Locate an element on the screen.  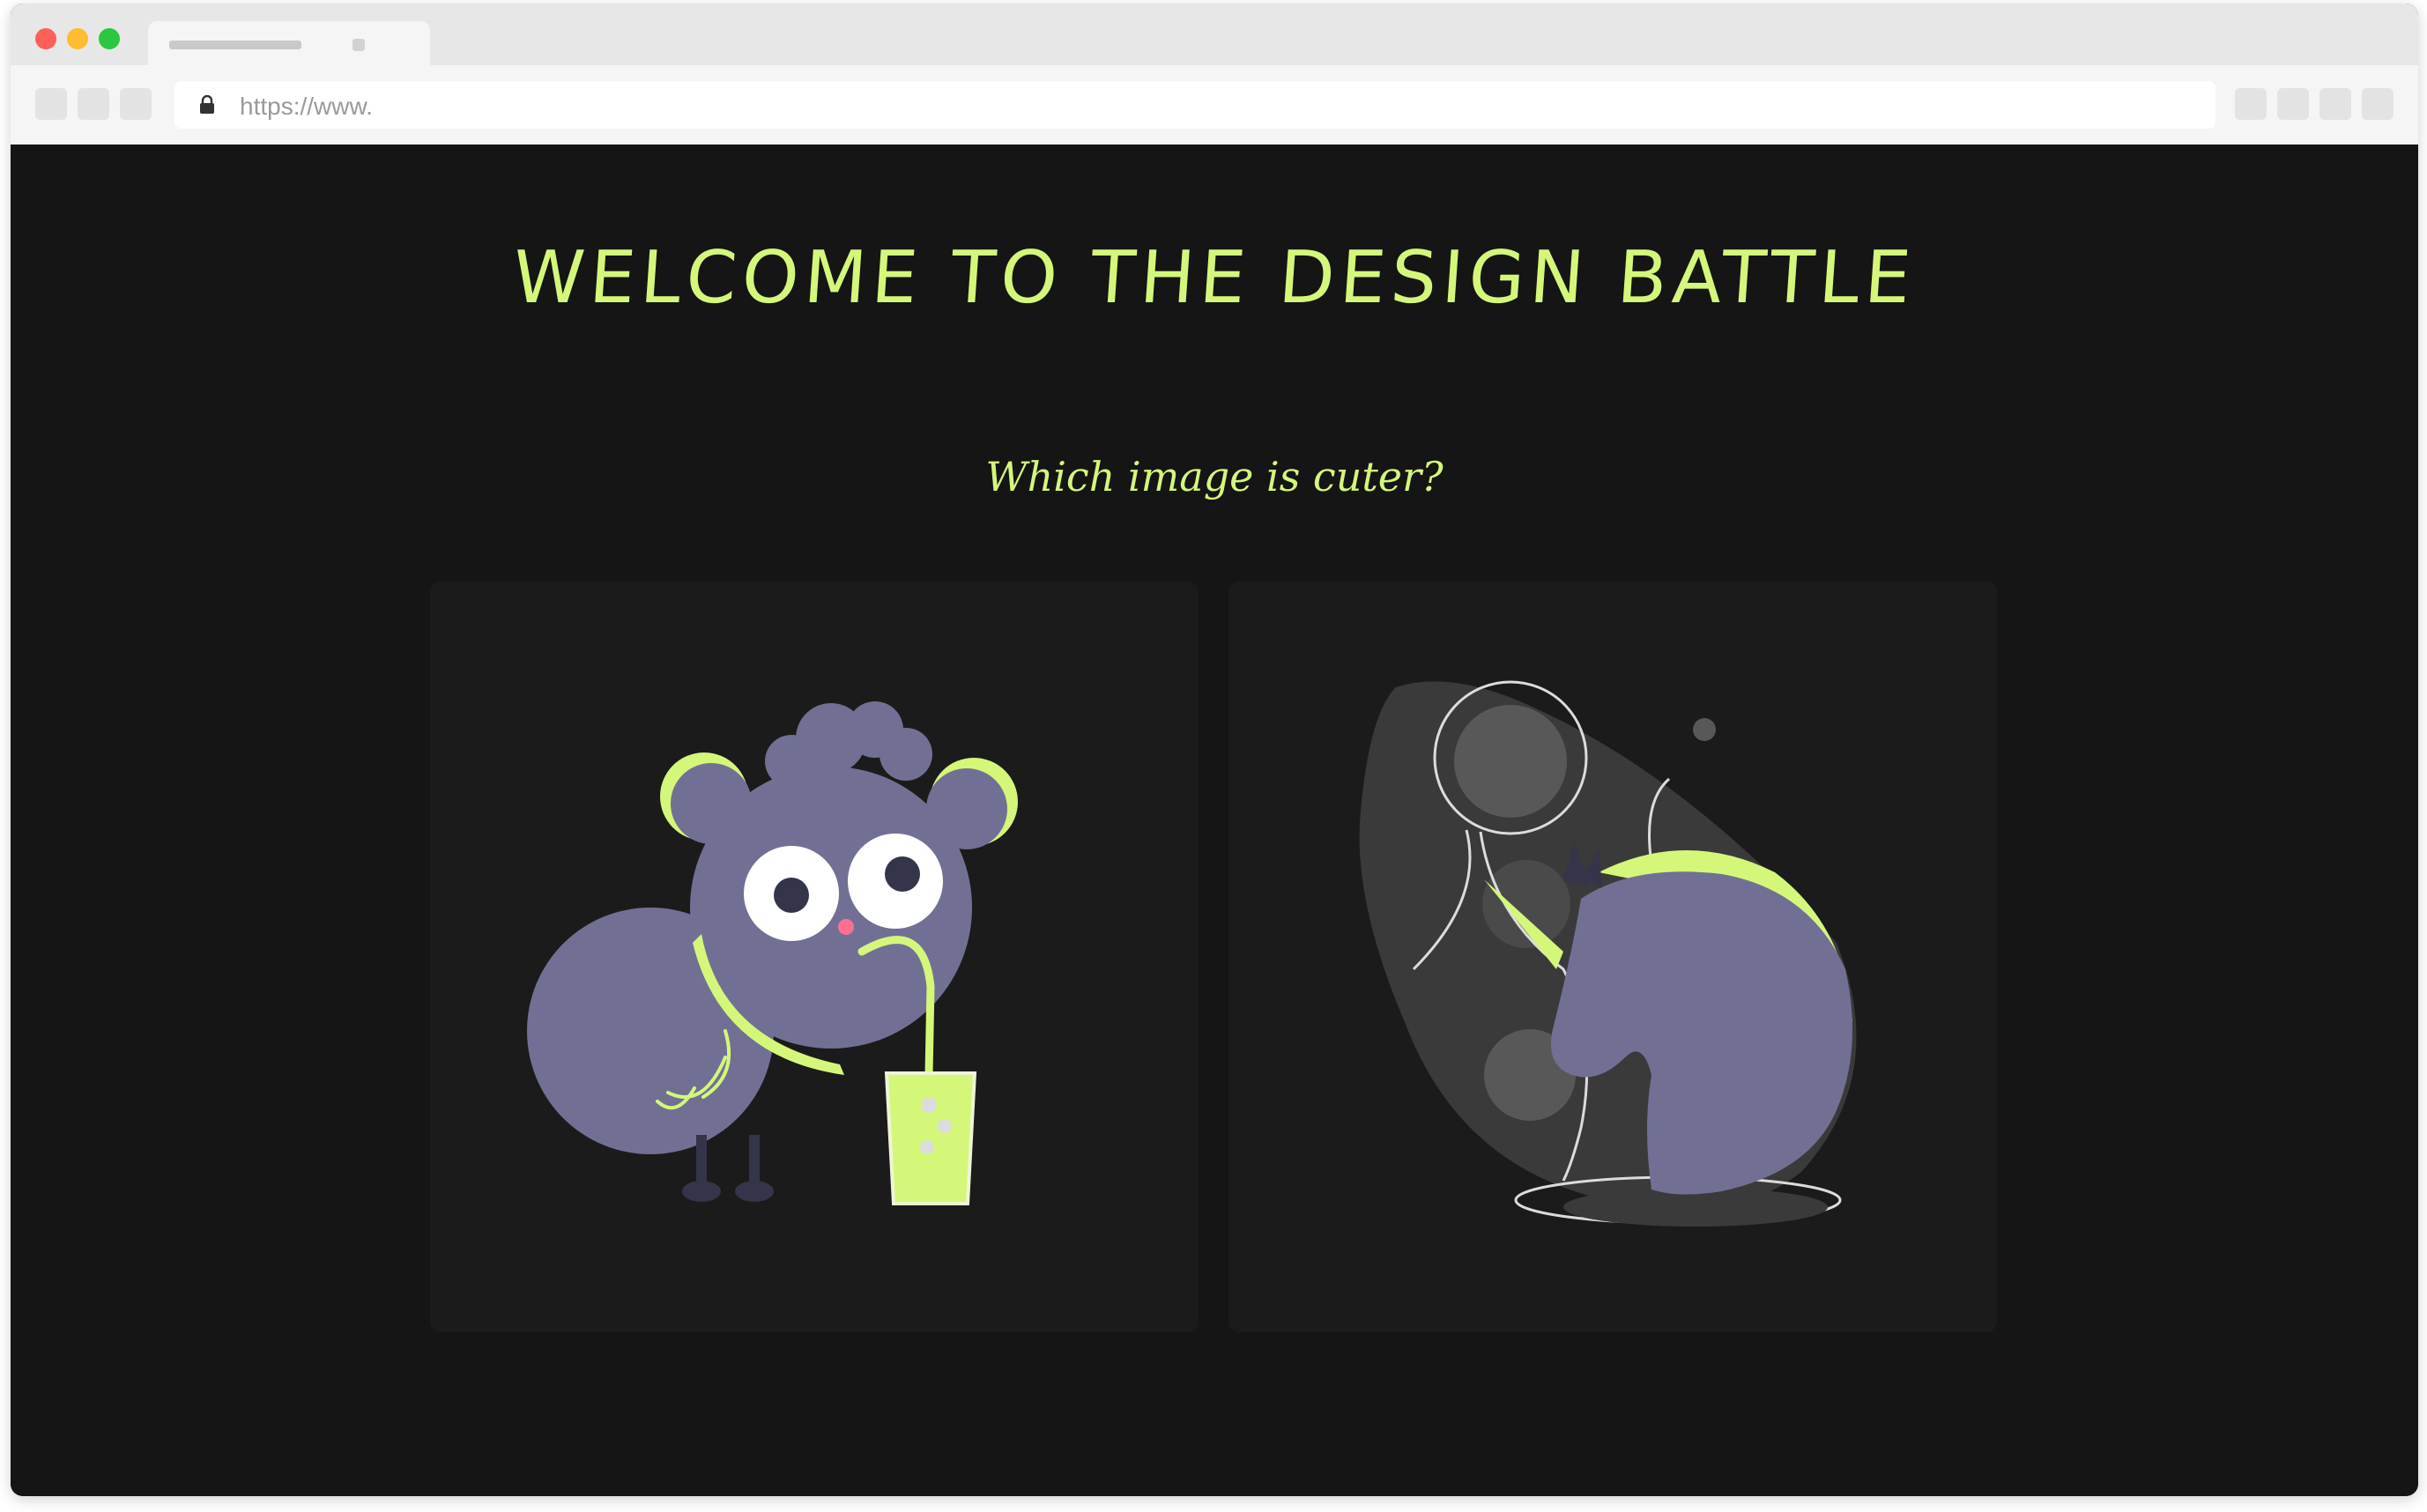
minimize-window-button is located at coordinates (77, 38).